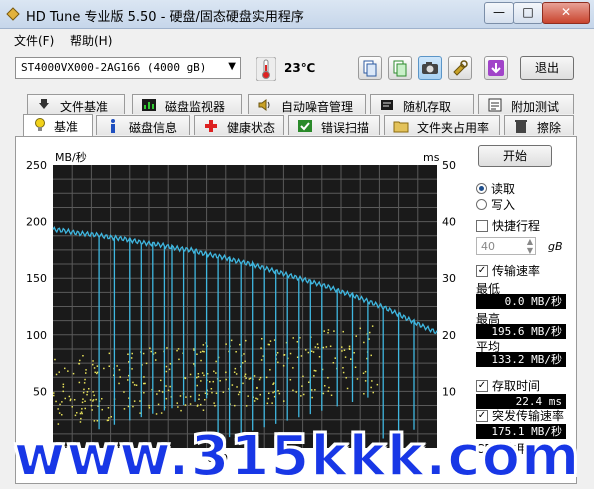 This screenshot has height=489, width=594. Describe the element at coordinates (482, 271) in the screenshot. I see `transfer-rate-checkbox: ✓` at that location.